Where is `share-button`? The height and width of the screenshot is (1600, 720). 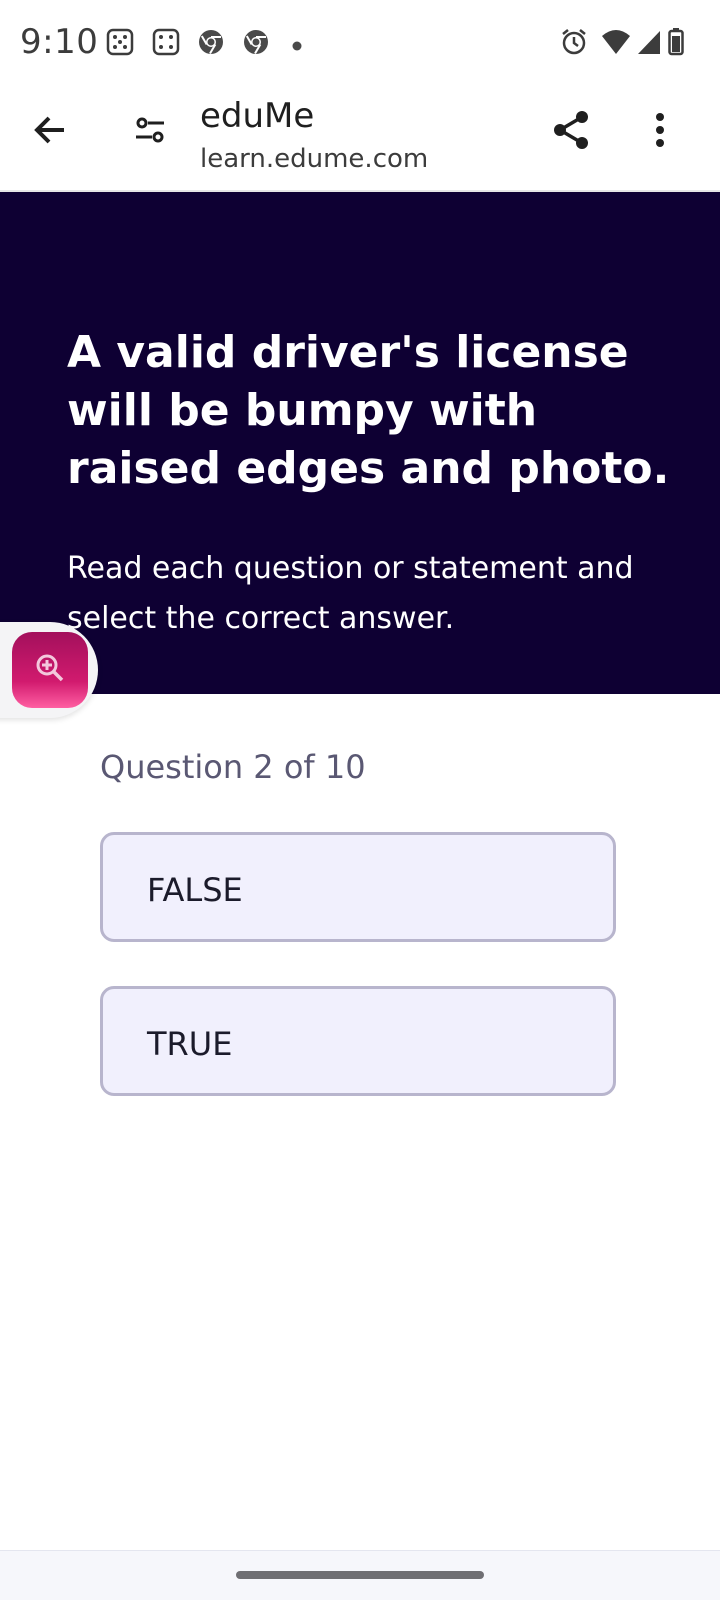 share-button is located at coordinates (572, 132).